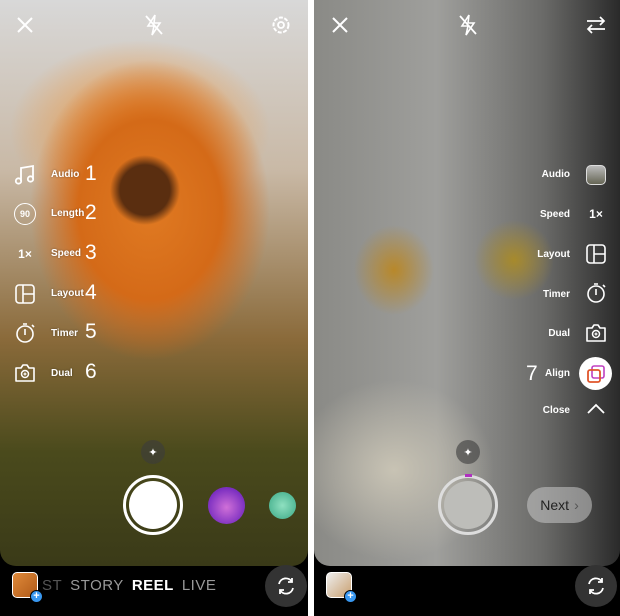  Describe the element at coordinates (91, 173) in the screenshot. I see `step-number: 1` at that location.